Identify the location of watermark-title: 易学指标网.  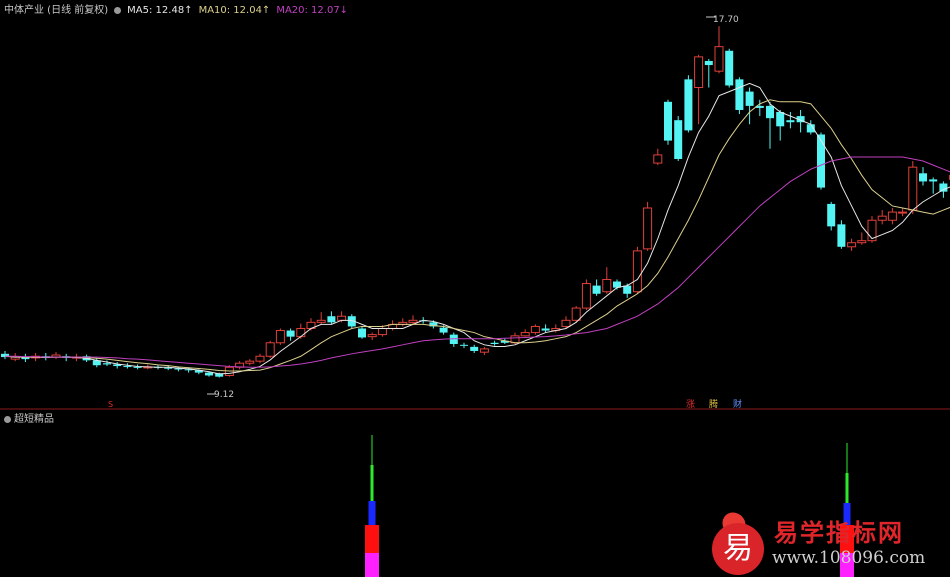
(839, 533).